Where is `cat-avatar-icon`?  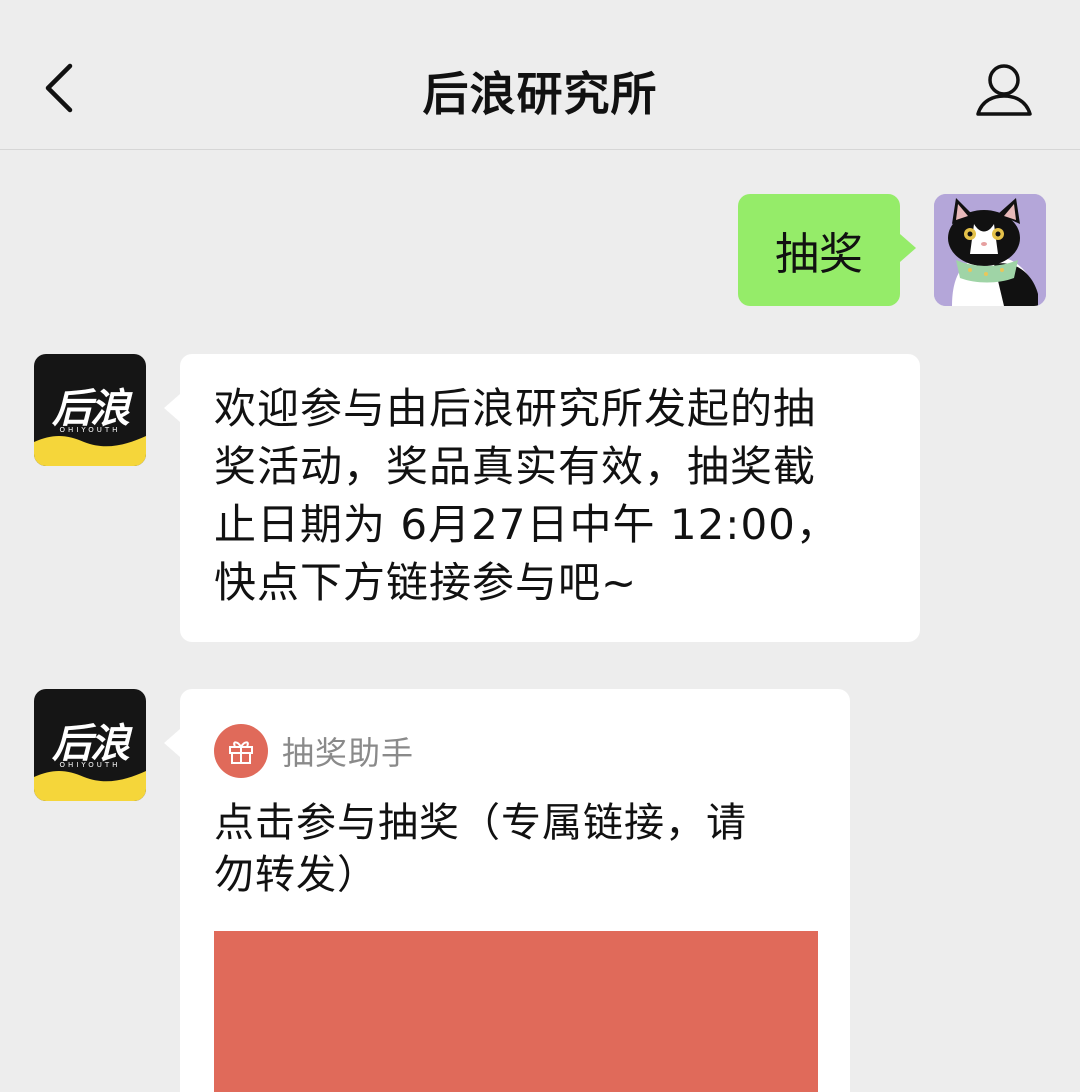
cat-avatar-icon is located at coordinates (990, 250).